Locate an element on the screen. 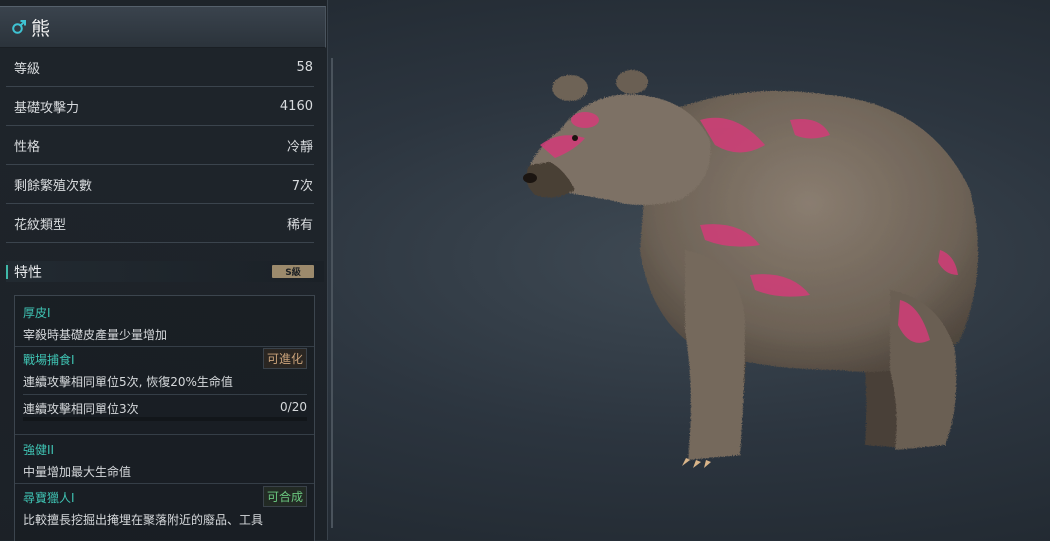 Image resolution: width=1050 pixels, height=541 pixels. stat-row-pattern-type: 花紋類型 稀有 is located at coordinates (160, 223).